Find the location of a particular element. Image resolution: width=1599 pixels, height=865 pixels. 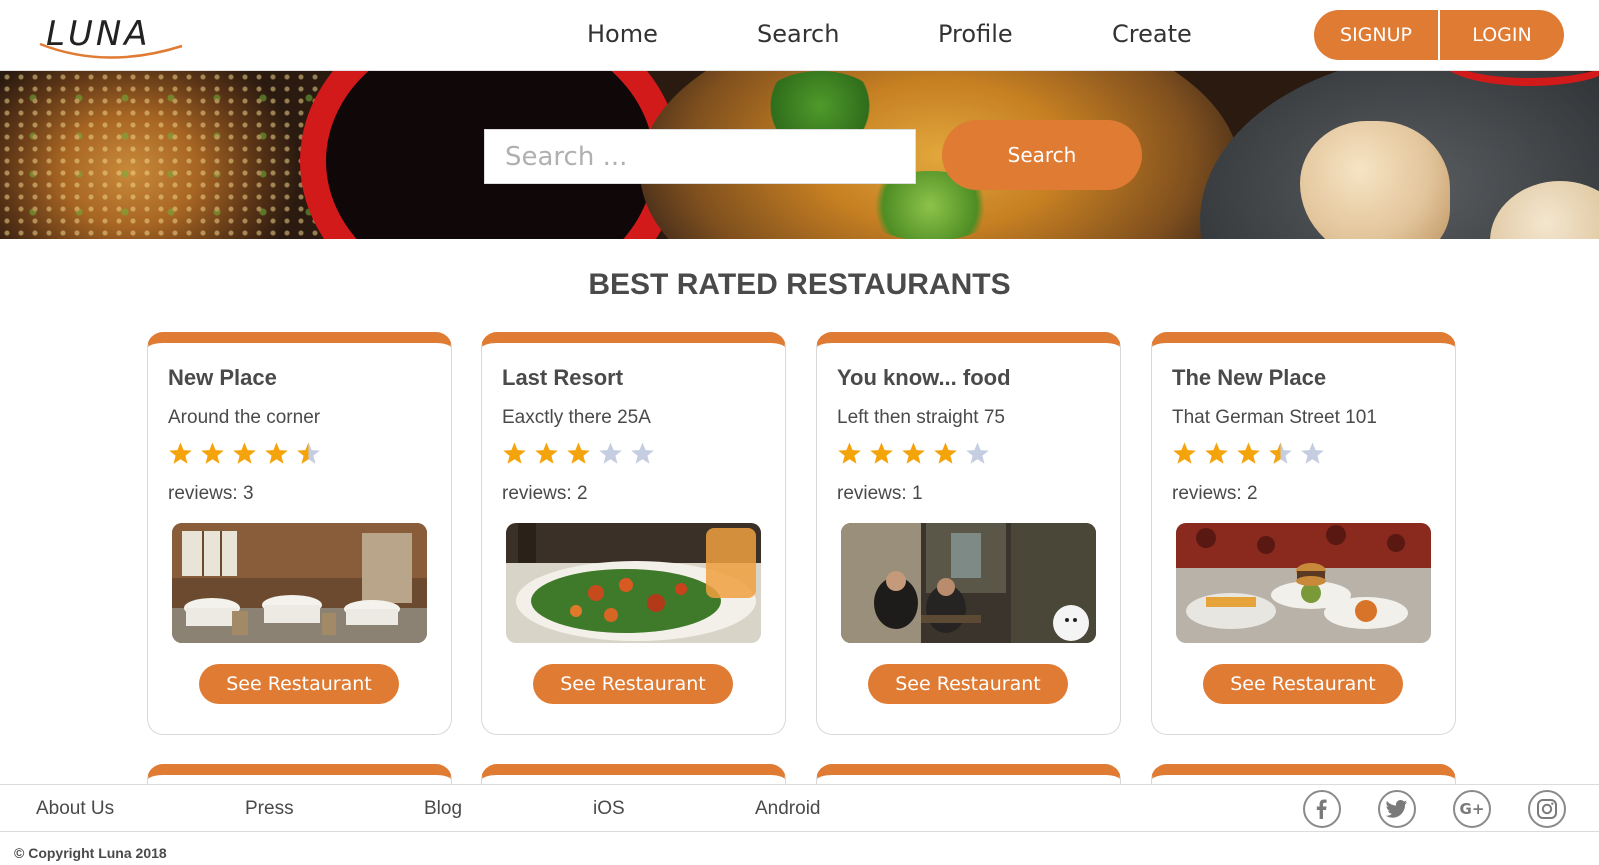

copyright-text: © Copyright Luna 2018 is located at coordinates (90, 853).